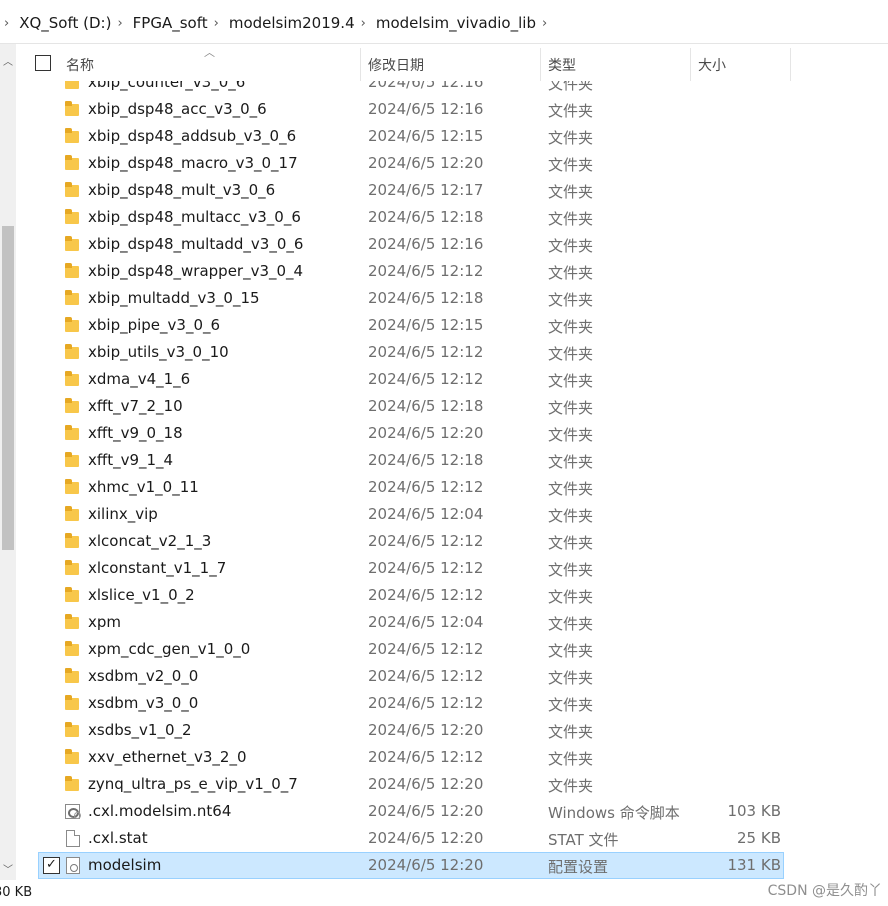 The image size is (888, 906). What do you see at coordinates (452, 514) in the screenshot?
I see `file-row: xilinx_vip 2024/6/5 12:04 文件夹` at bounding box center [452, 514].